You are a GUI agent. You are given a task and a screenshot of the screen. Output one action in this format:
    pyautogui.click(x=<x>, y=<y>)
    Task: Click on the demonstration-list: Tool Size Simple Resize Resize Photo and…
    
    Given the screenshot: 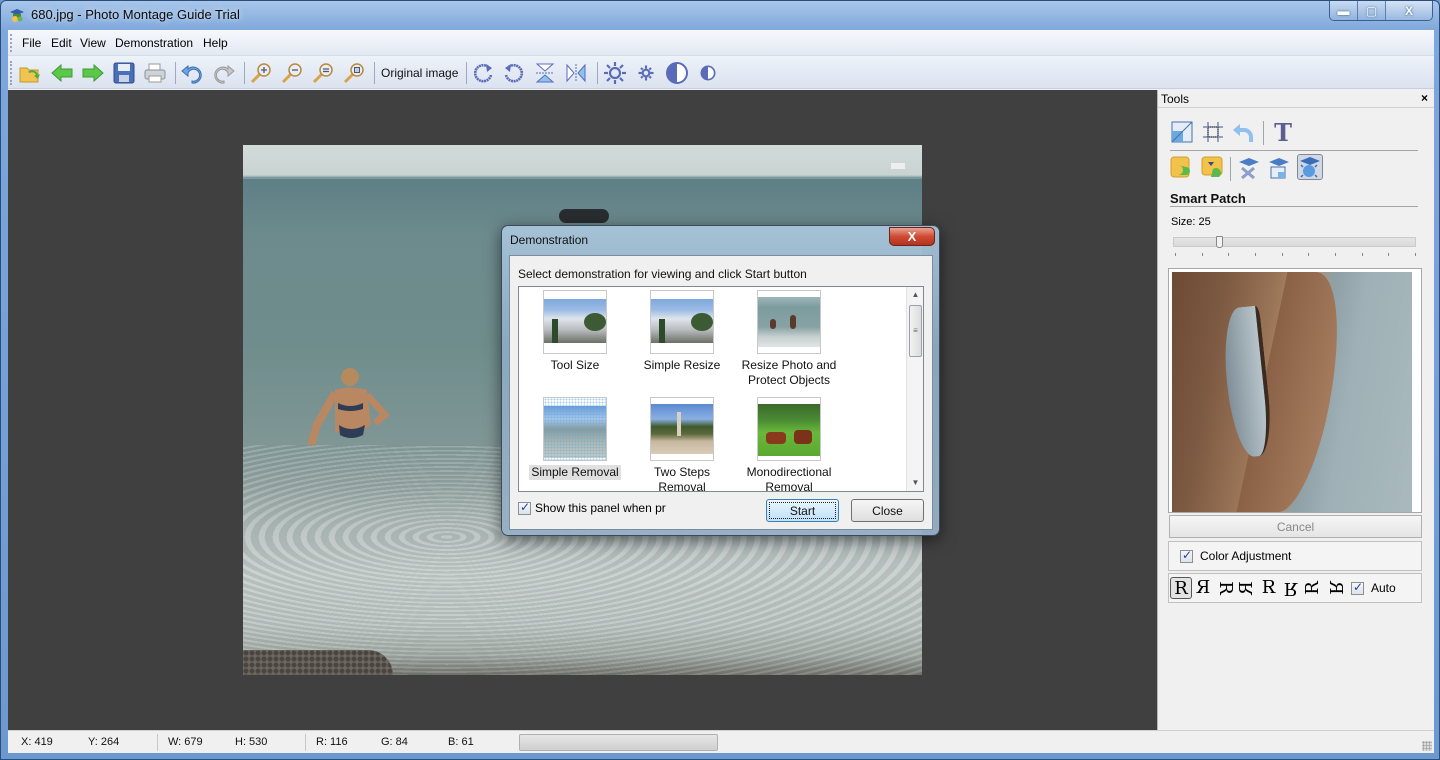 What is the action you would take?
    pyautogui.click(x=721, y=389)
    